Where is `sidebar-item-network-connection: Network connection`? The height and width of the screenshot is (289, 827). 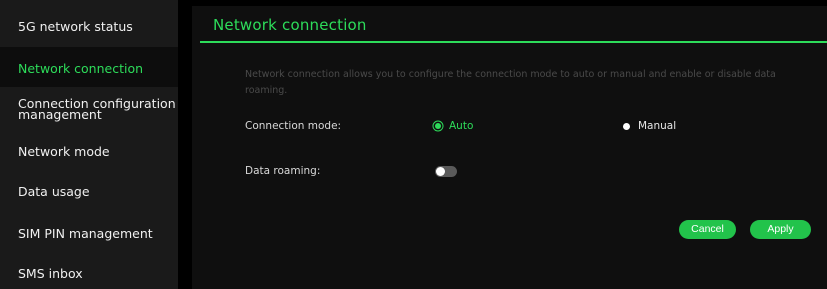
sidebar-item-network-connection: Network connection is located at coordinates (89, 67).